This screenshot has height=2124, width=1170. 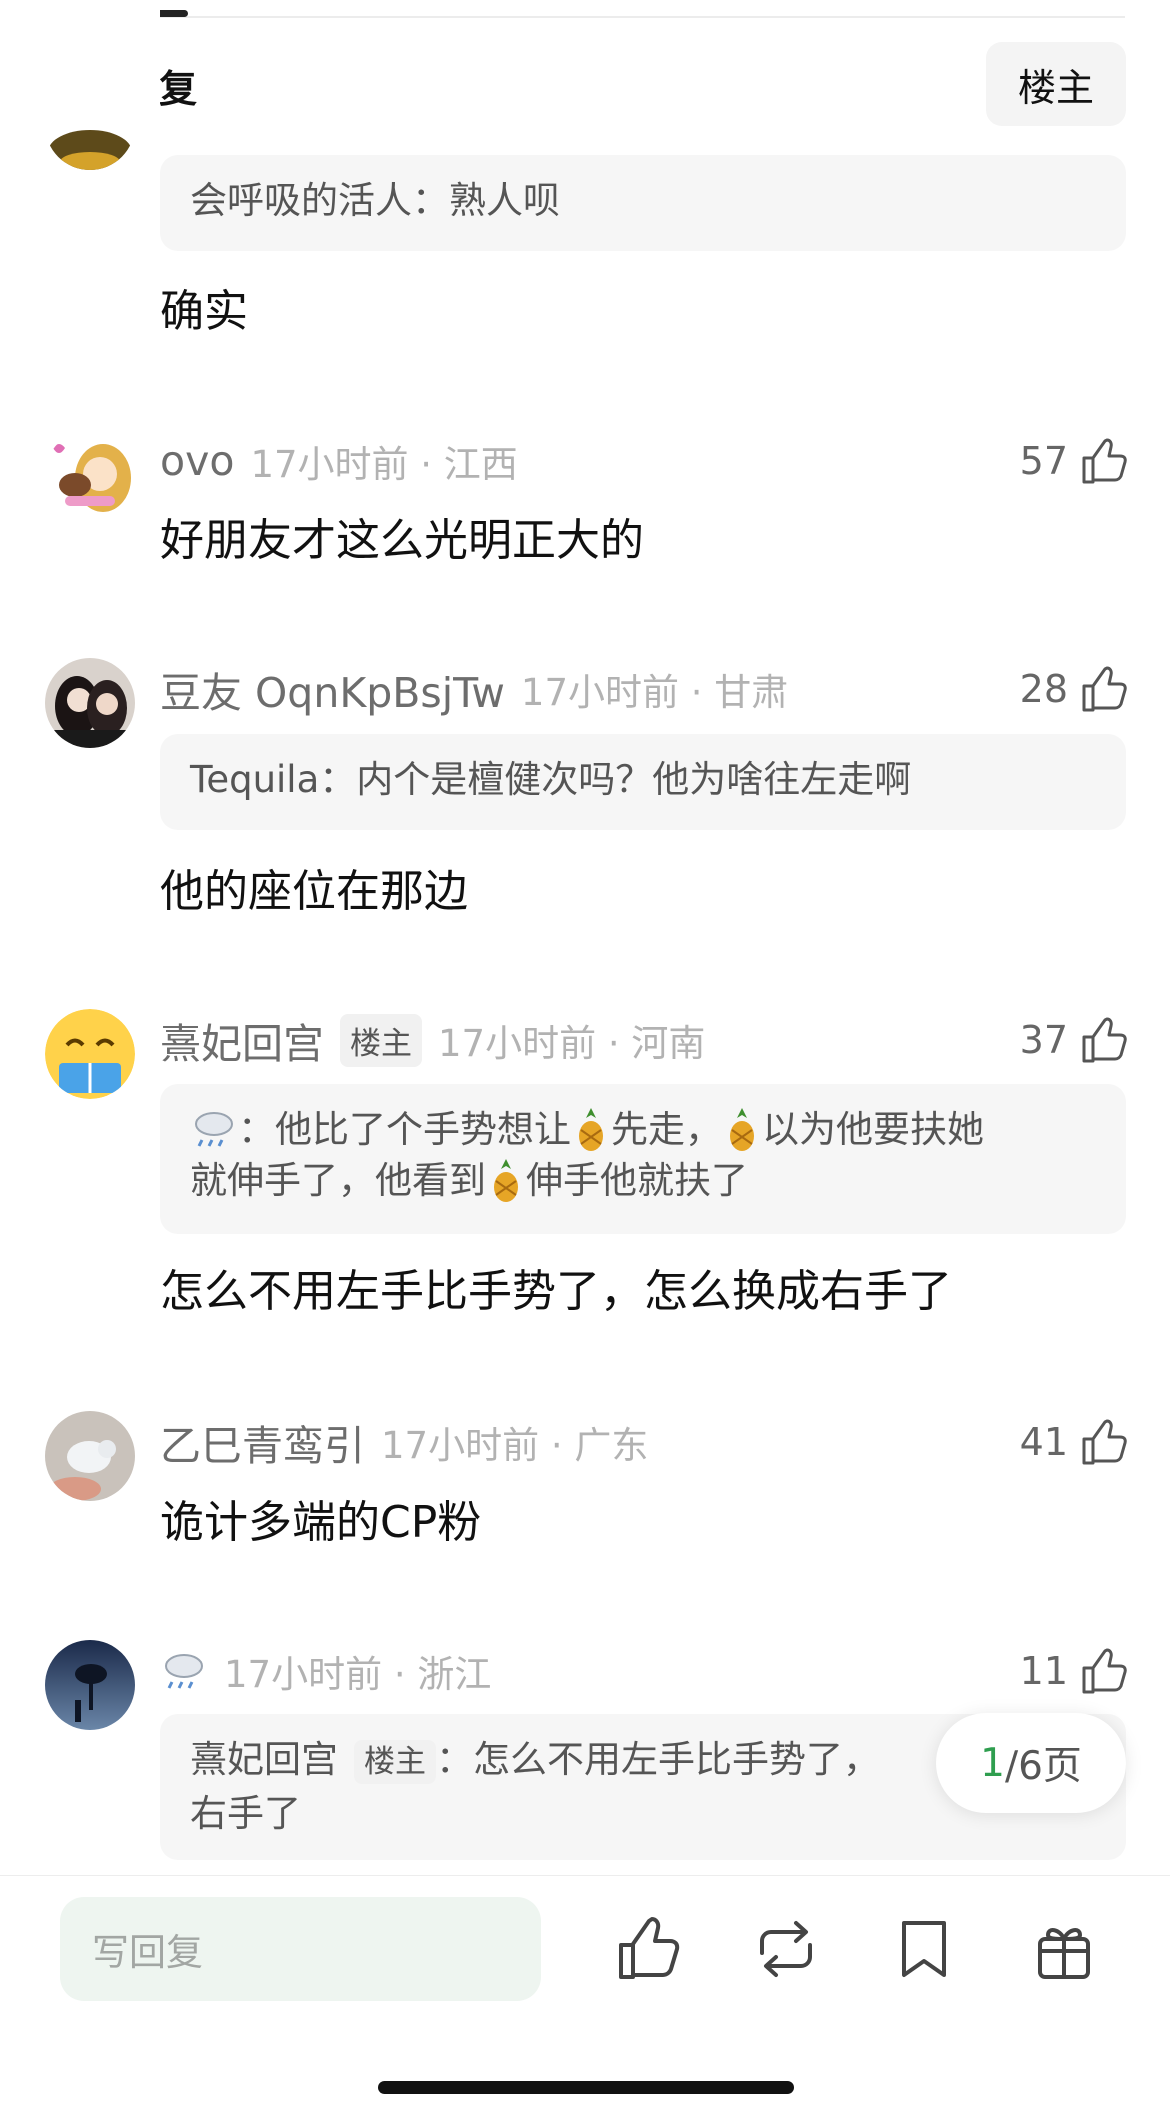 What do you see at coordinates (643, 203) in the screenshot?
I see `quoted-reply: 会呼吸的活人：熟人呗` at bounding box center [643, 203].